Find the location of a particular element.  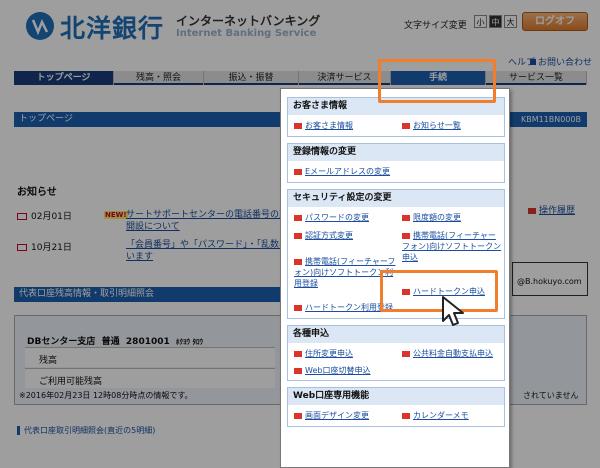

menu-item-utility-auto-pay: 公共料金自動支払申込 is located at coordinates (447, 353).